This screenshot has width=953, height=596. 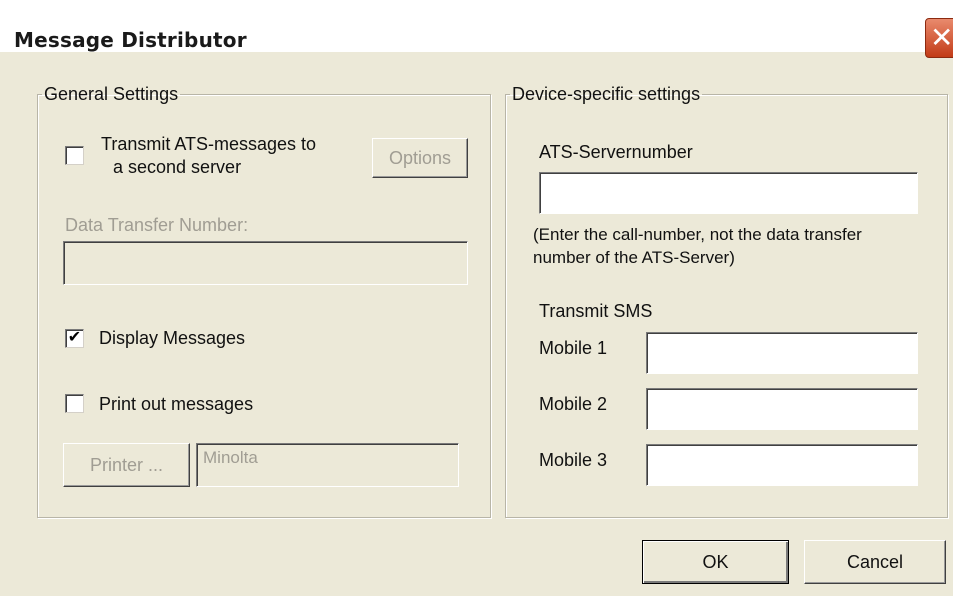 What do you see at coordinates (616, 152) in the screenshot?
I see `ats-servernumber-label: ATS-Servernumber` at bounding box center [616, 152].